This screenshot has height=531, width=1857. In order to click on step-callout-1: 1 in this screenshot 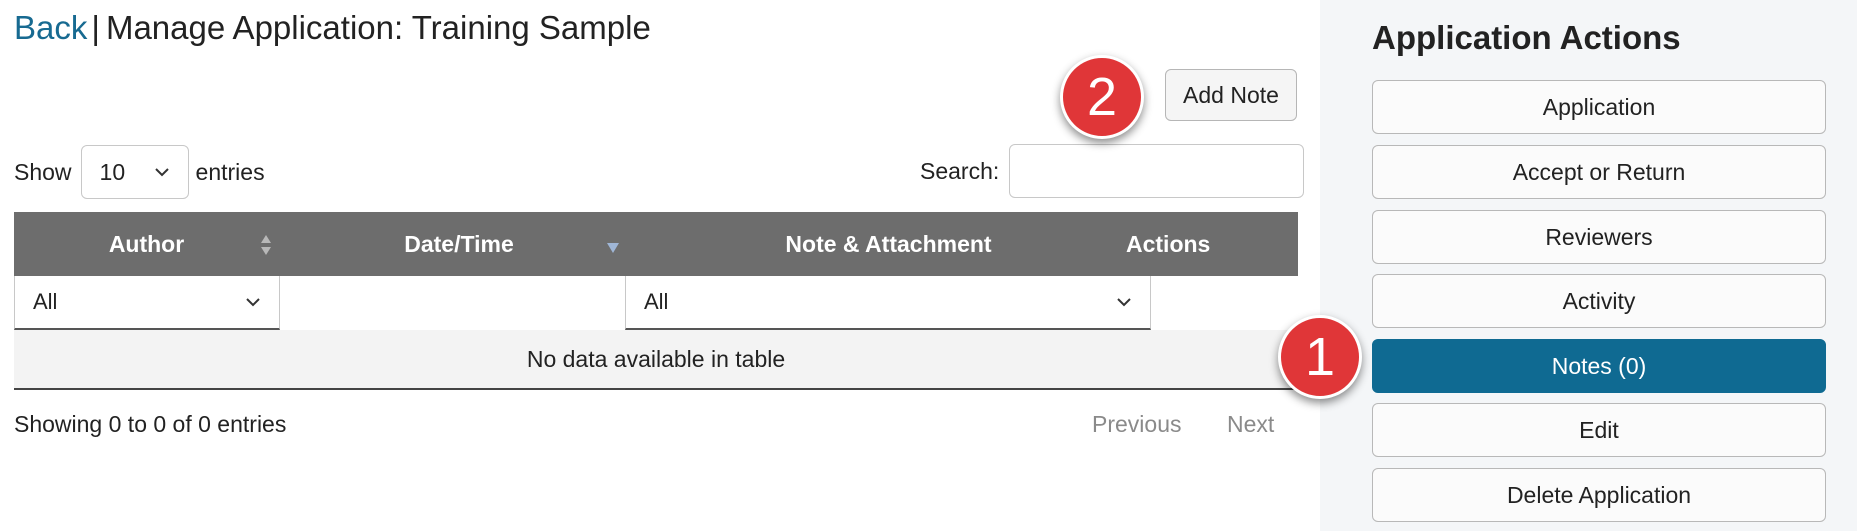, I will do `click(1320, 357)`.